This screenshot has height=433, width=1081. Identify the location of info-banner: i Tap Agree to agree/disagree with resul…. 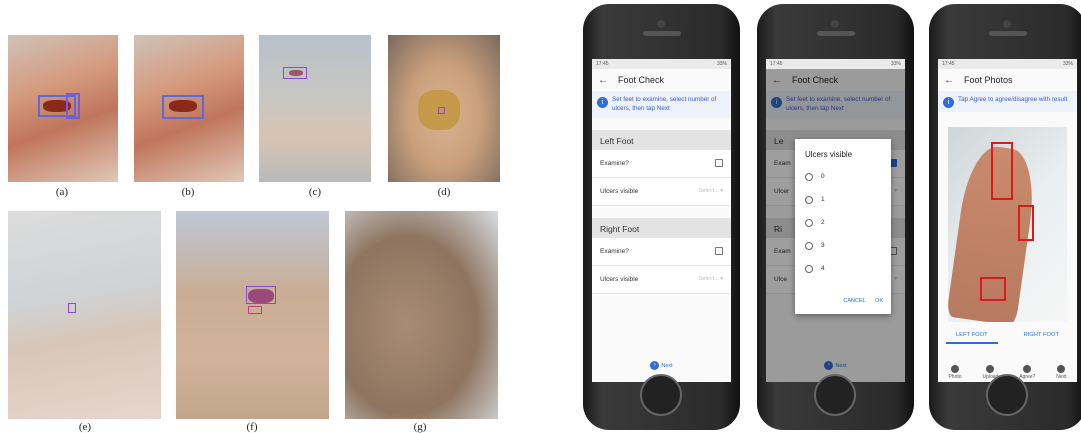
(1007, 101).